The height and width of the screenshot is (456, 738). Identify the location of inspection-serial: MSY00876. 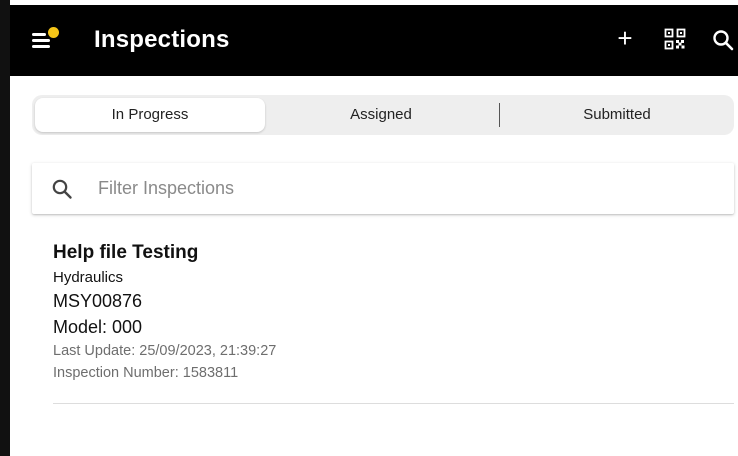
(98, 301).